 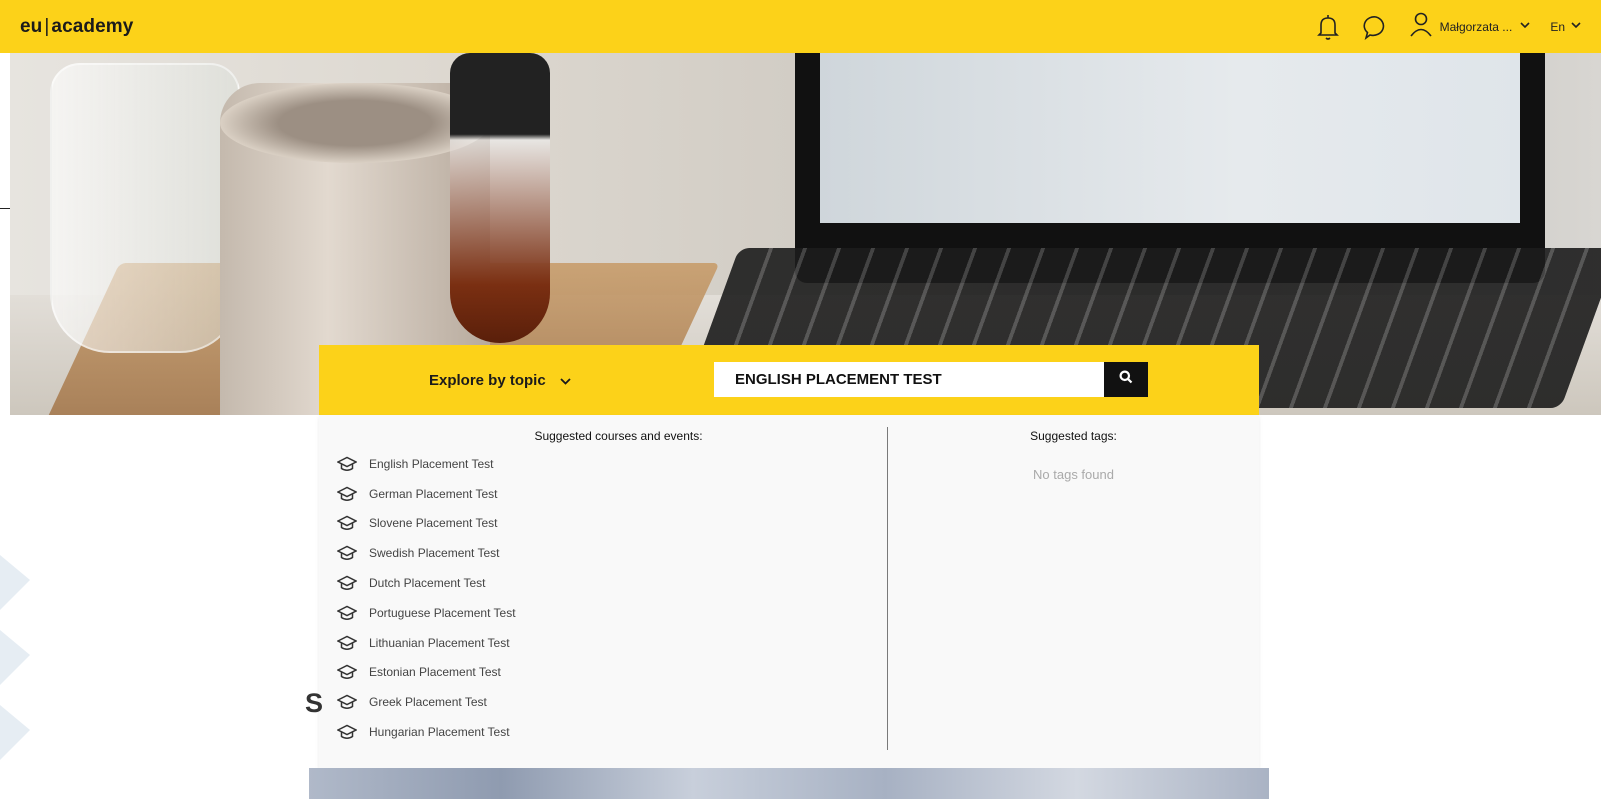 I want to click on hero-bottle, so click(x=500, y=198).